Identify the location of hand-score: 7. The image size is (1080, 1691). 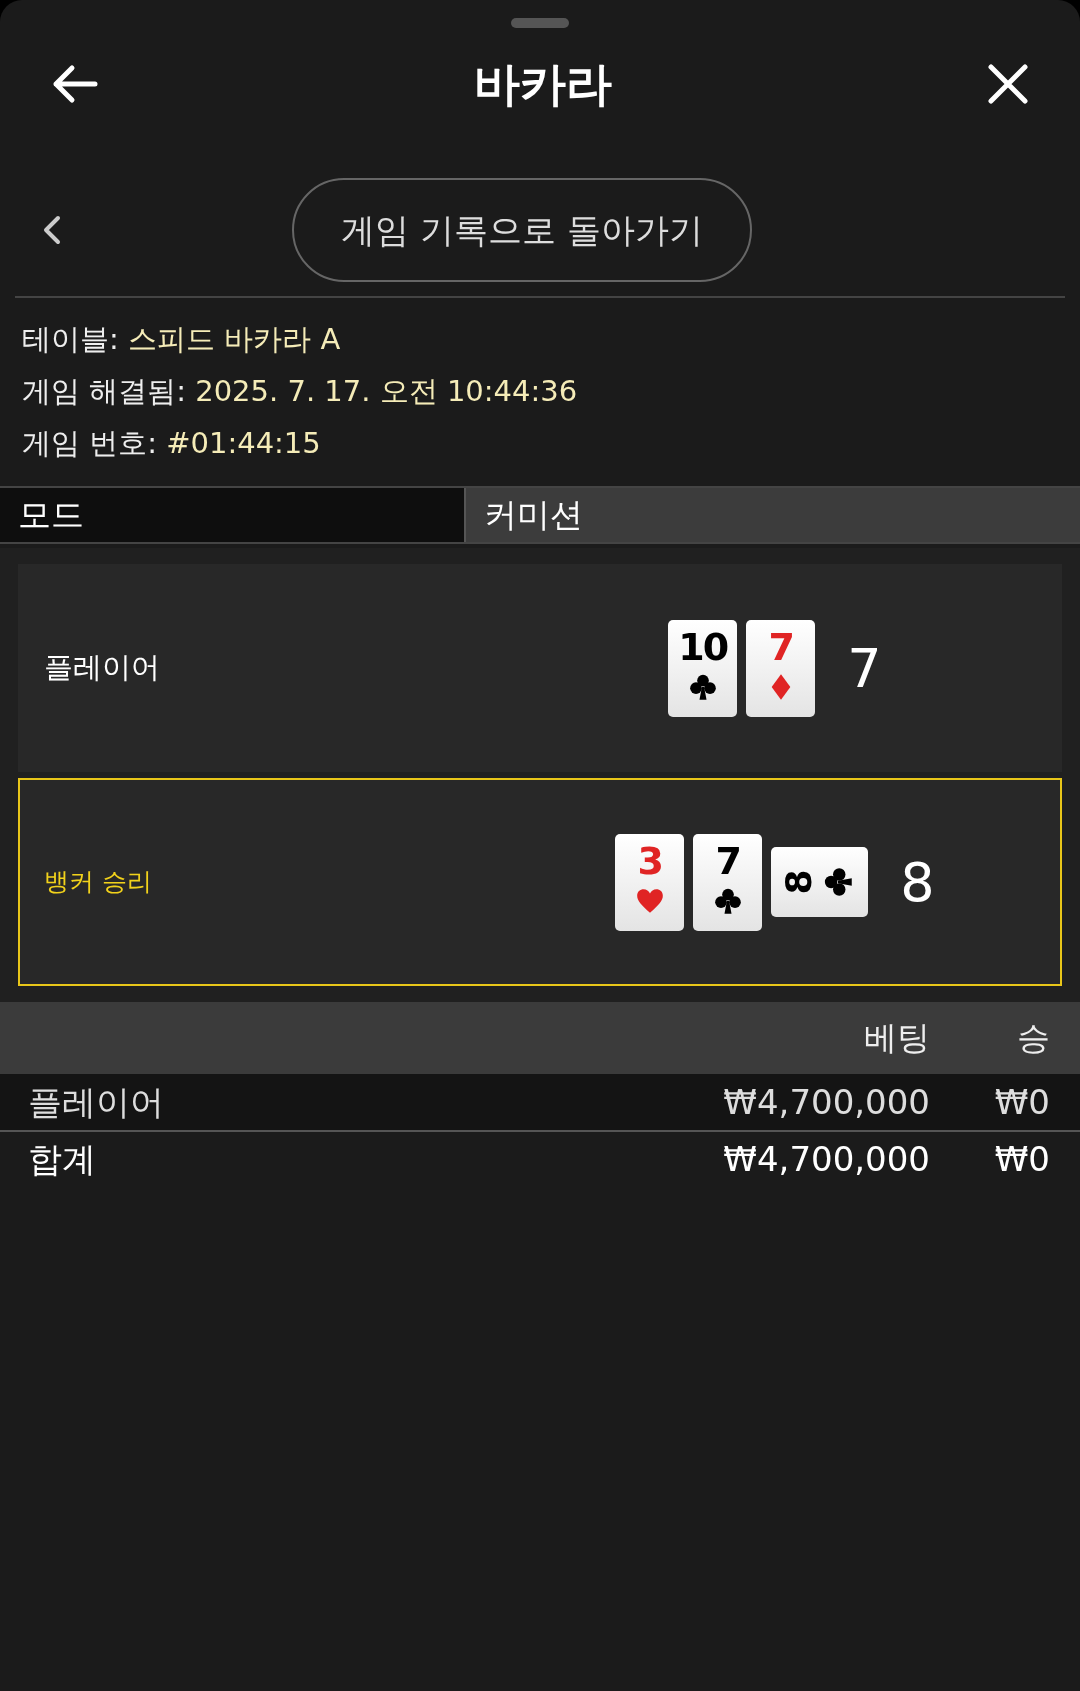
(864, 668).